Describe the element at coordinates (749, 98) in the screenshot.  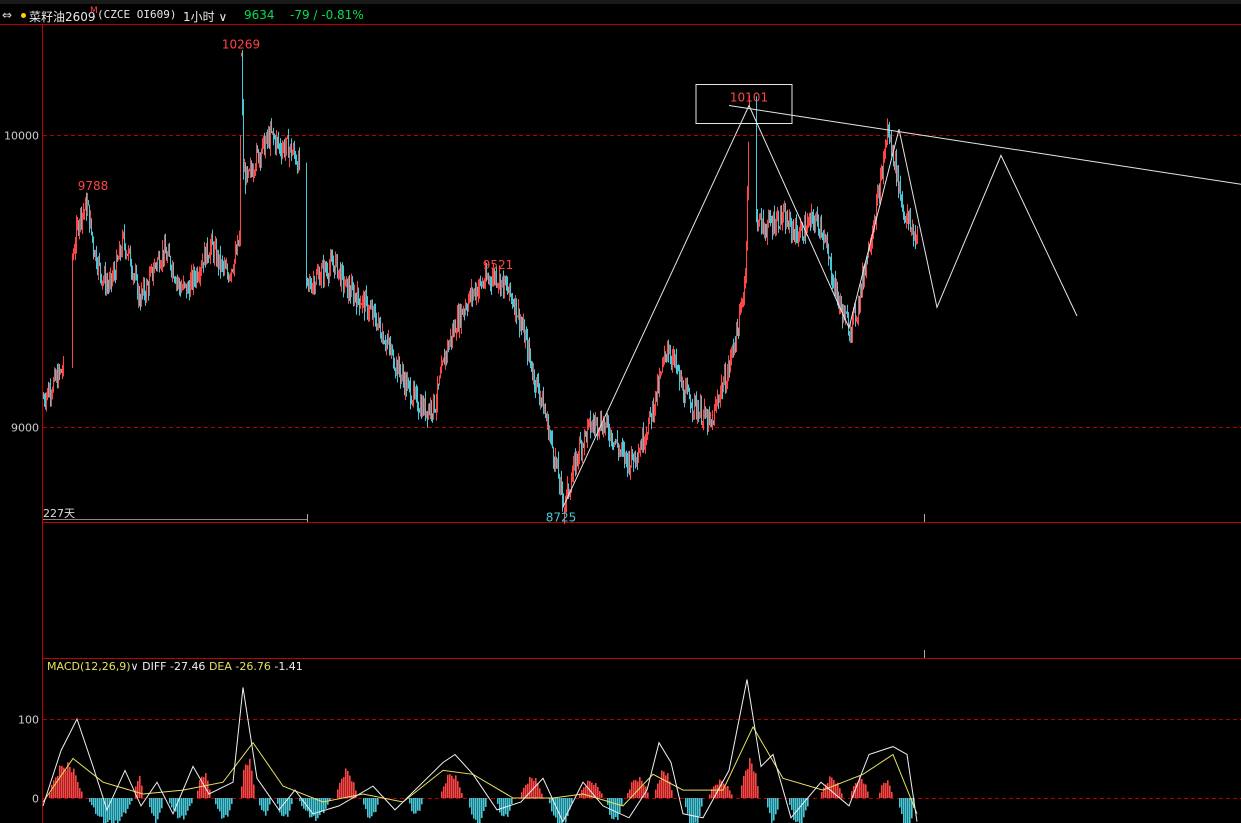
I see `price-annotation: 10101` at that location.